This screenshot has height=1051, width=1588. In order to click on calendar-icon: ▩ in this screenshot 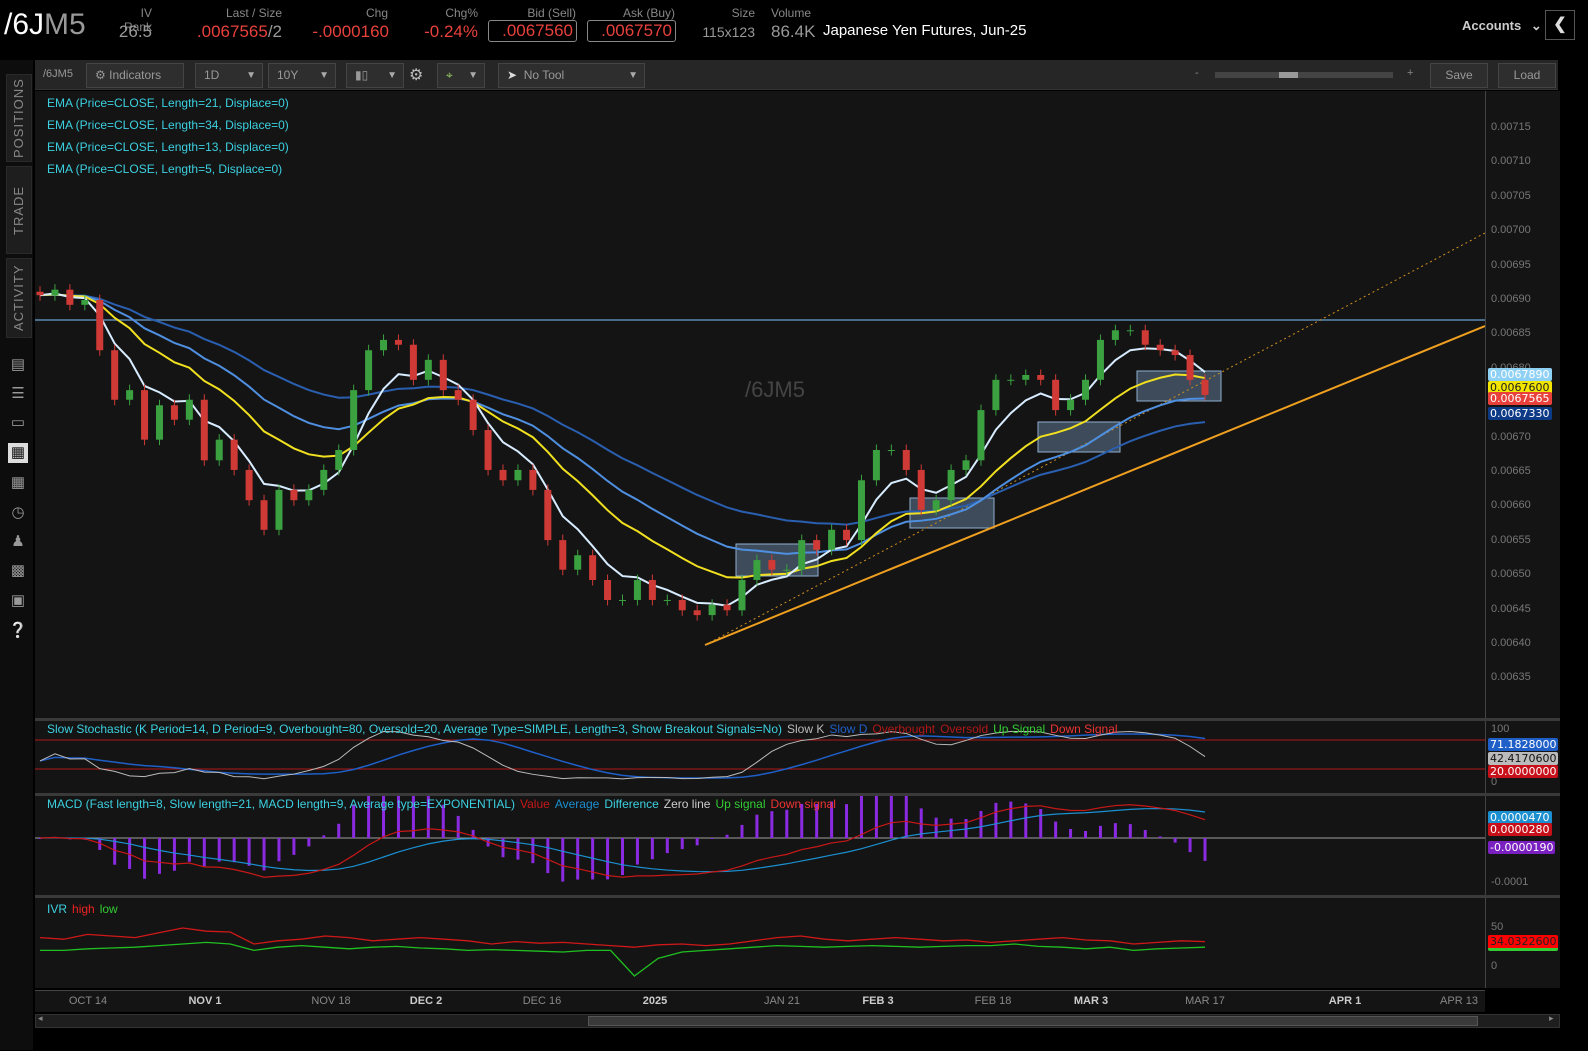, I will do `click(18, 571)`.